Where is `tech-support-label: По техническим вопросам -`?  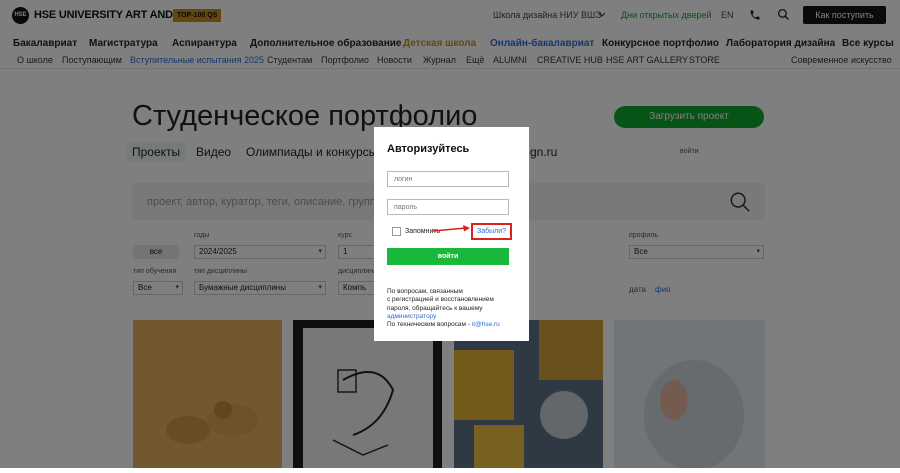 tech-support-label: По техническим вопросам - is located at coordinates (428, 325).